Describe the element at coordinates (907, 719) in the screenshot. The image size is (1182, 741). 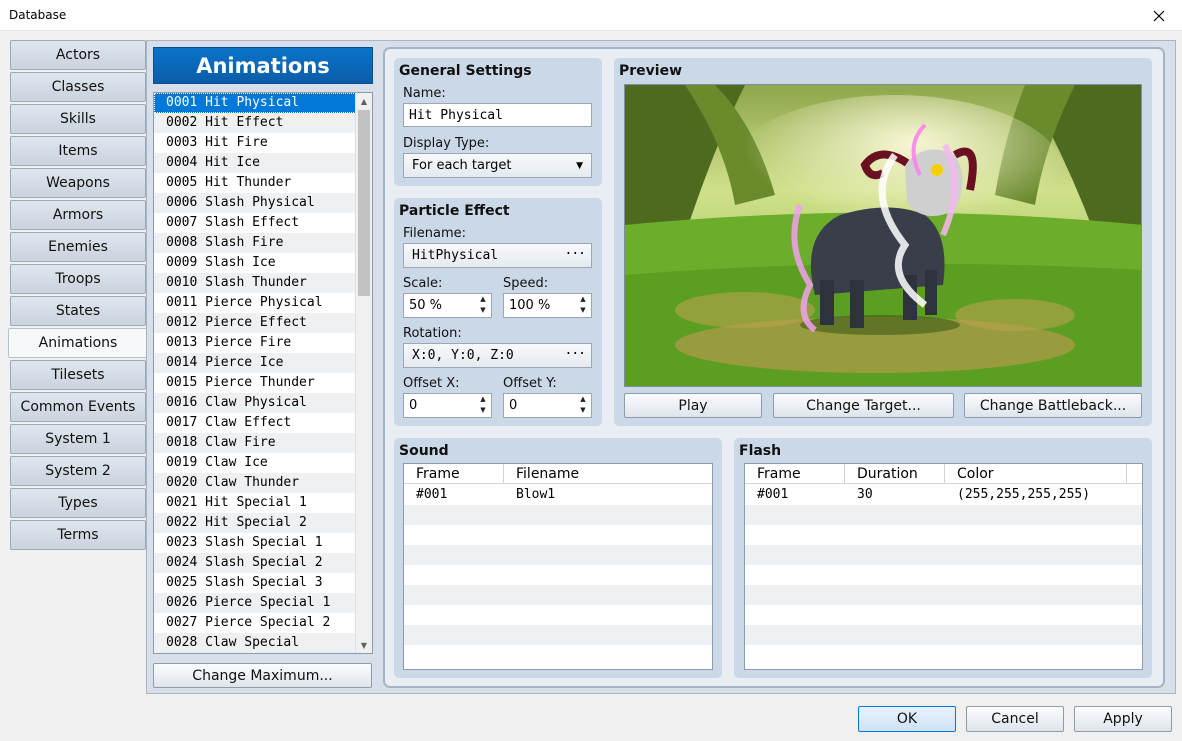
I see `ok-button: OK` at that location.